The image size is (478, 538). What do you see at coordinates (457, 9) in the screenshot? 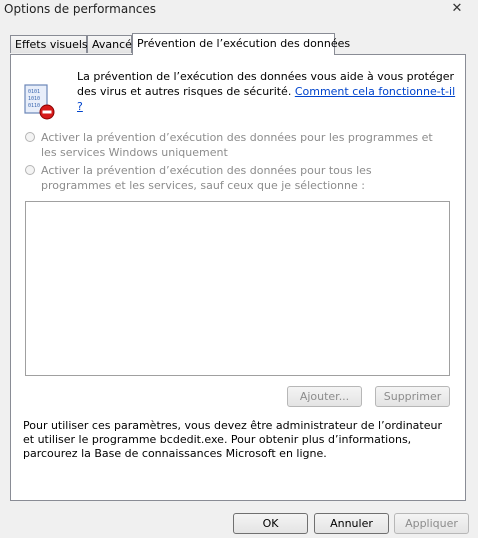
I see `close-icon: ✕` at bounding box center [457, 9].